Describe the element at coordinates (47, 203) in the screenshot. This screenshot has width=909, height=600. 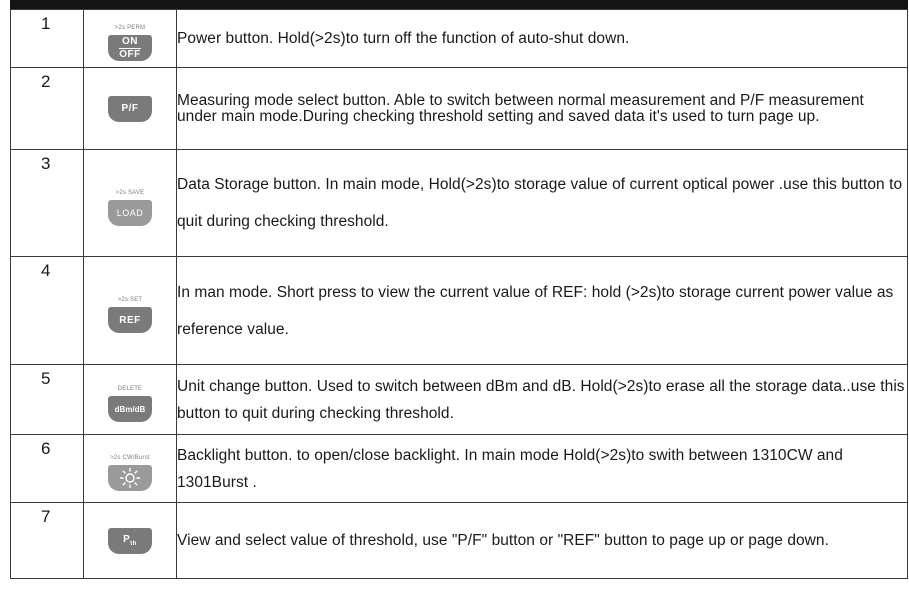
I see `number-cell: 3` at that location.